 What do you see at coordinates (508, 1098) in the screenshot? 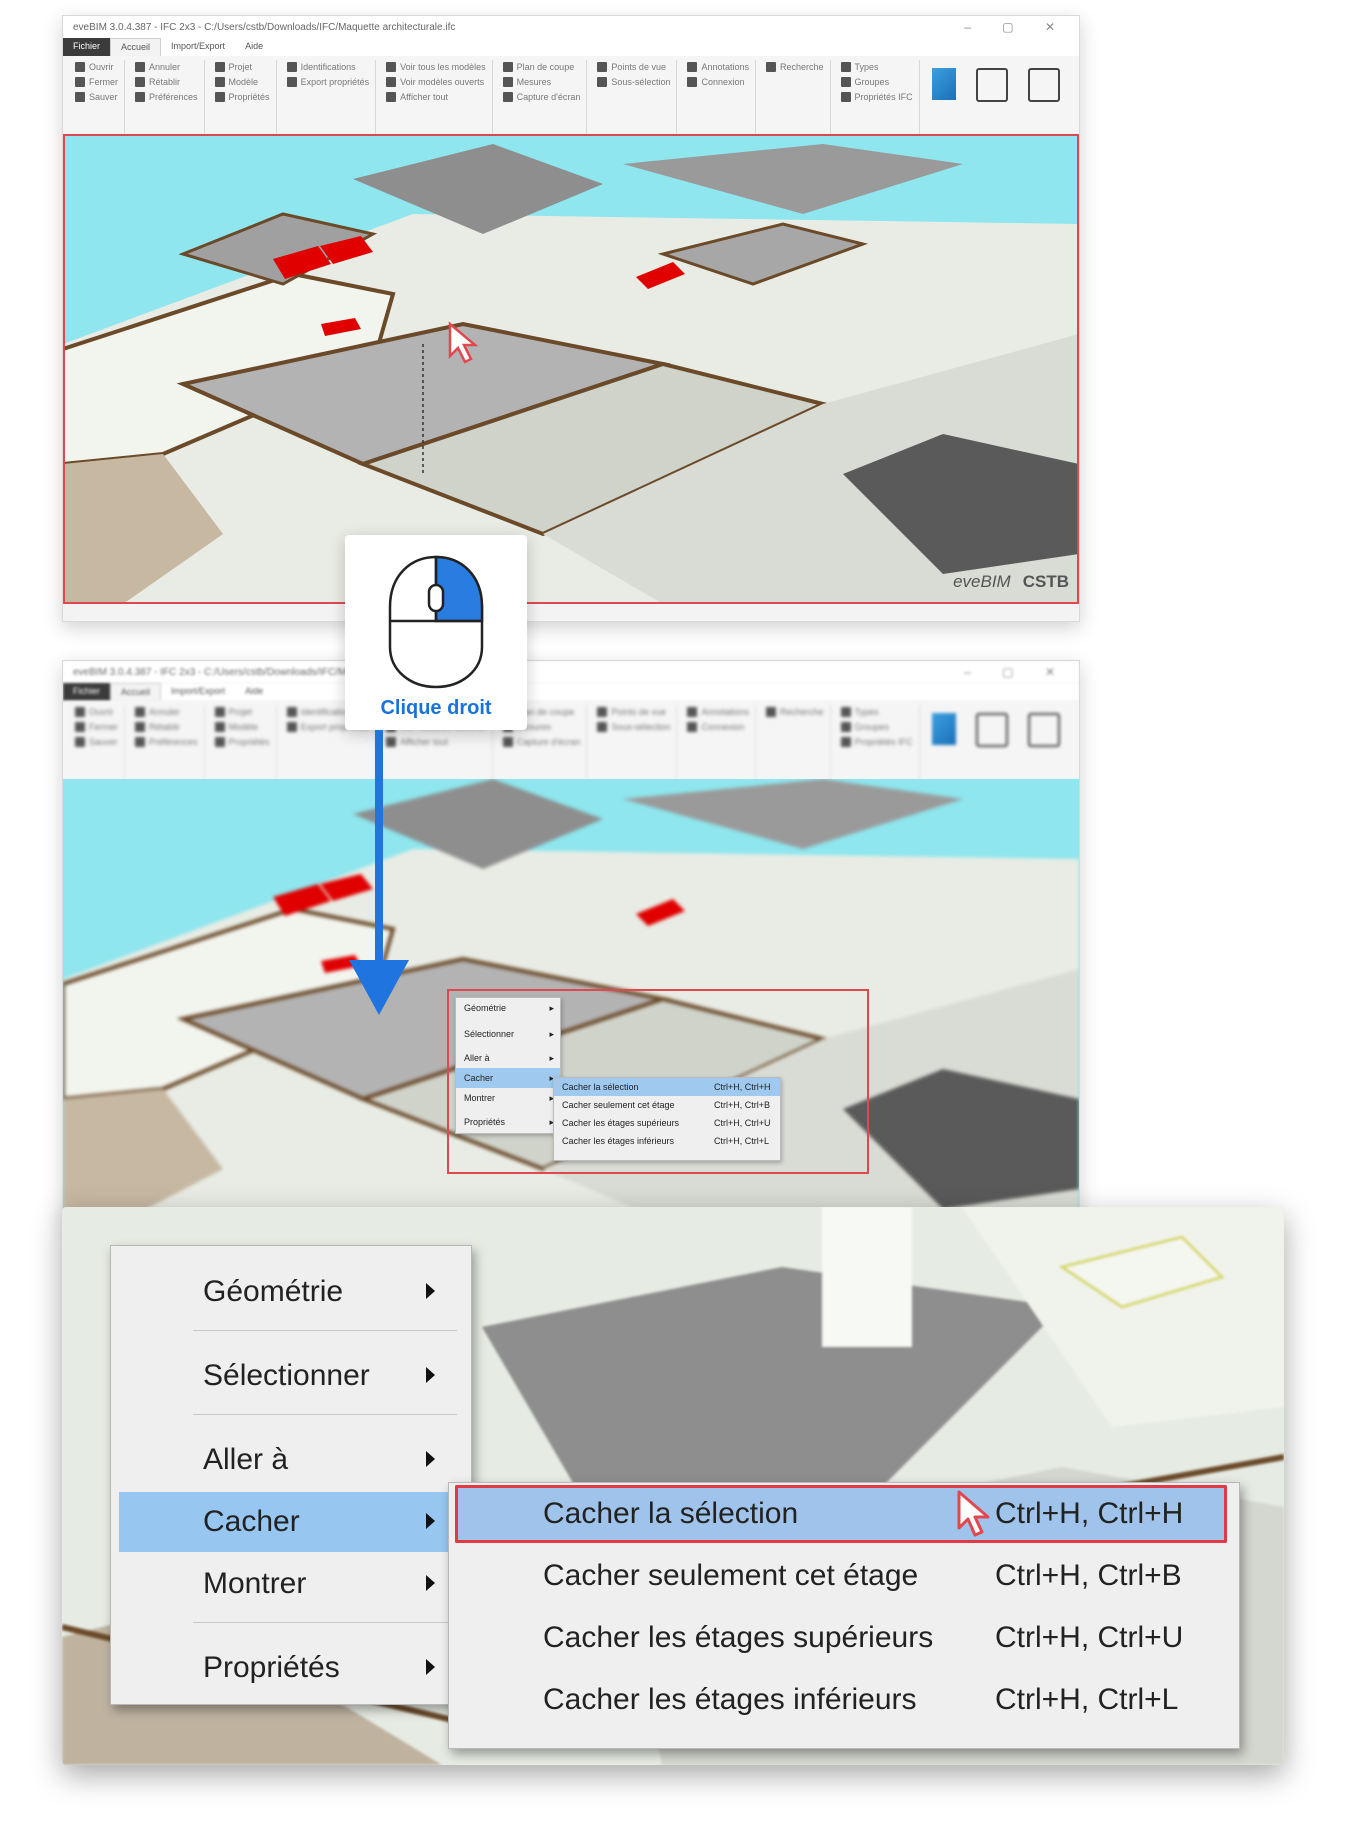
I see `preview-item-show: Montrer ▸` at bounding box center [508, 1098].